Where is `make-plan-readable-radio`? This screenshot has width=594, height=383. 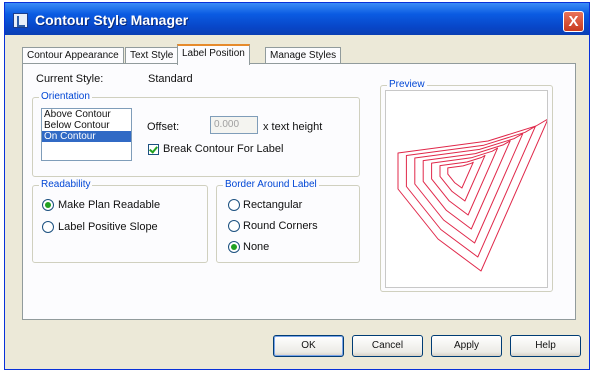 make-plan-readable-radio is located at coordinates (48, 205).